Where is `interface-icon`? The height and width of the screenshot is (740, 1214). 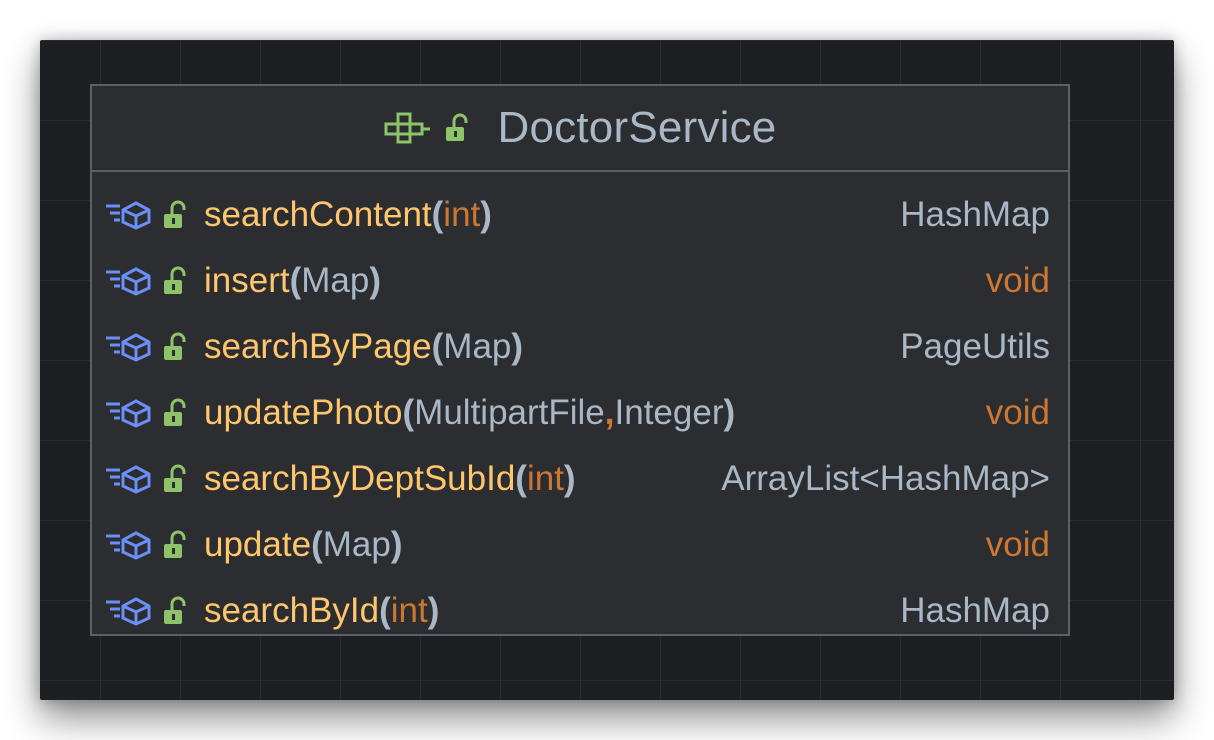
interface-icon is located at coordinates (408, 128).